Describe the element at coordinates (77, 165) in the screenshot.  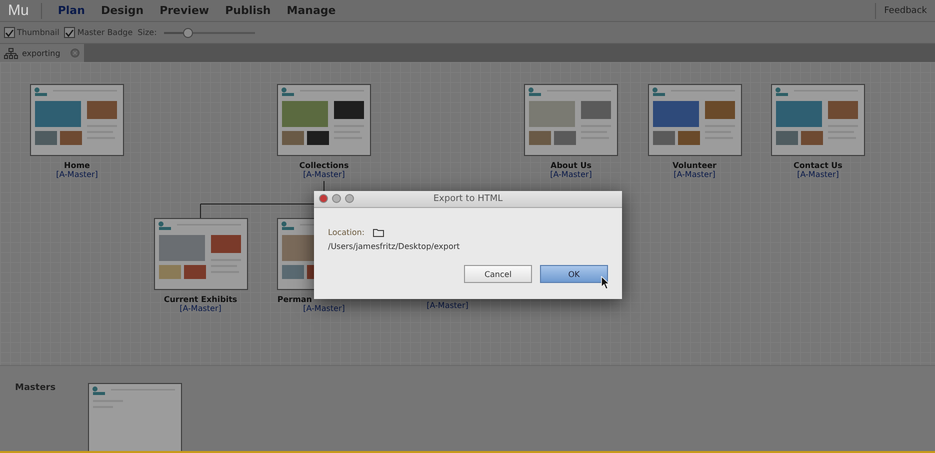
I see `page-title: Home` at that location.